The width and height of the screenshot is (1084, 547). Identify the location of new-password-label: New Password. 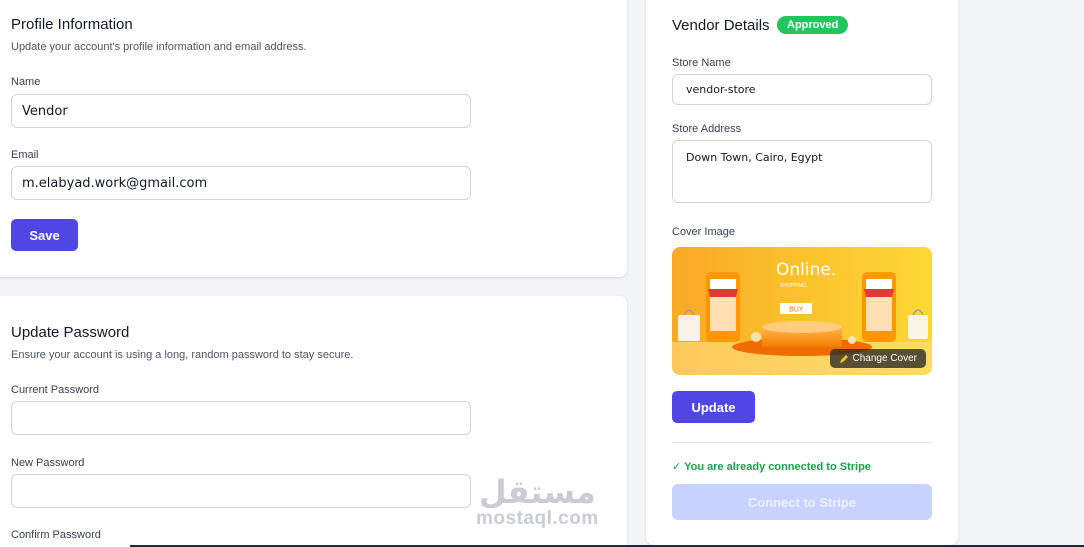
(48, 463).